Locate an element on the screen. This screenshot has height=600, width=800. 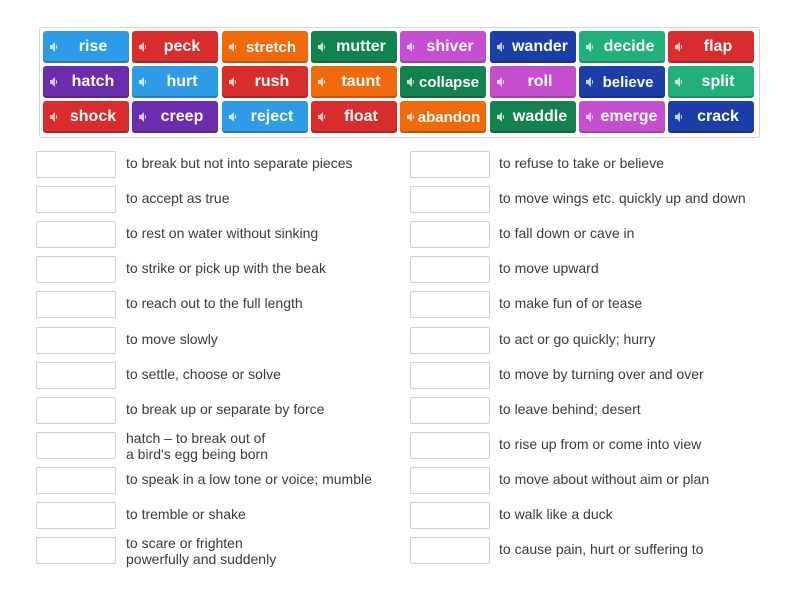
word-tile-abandon: abandon is located at coordinates (443, 117).